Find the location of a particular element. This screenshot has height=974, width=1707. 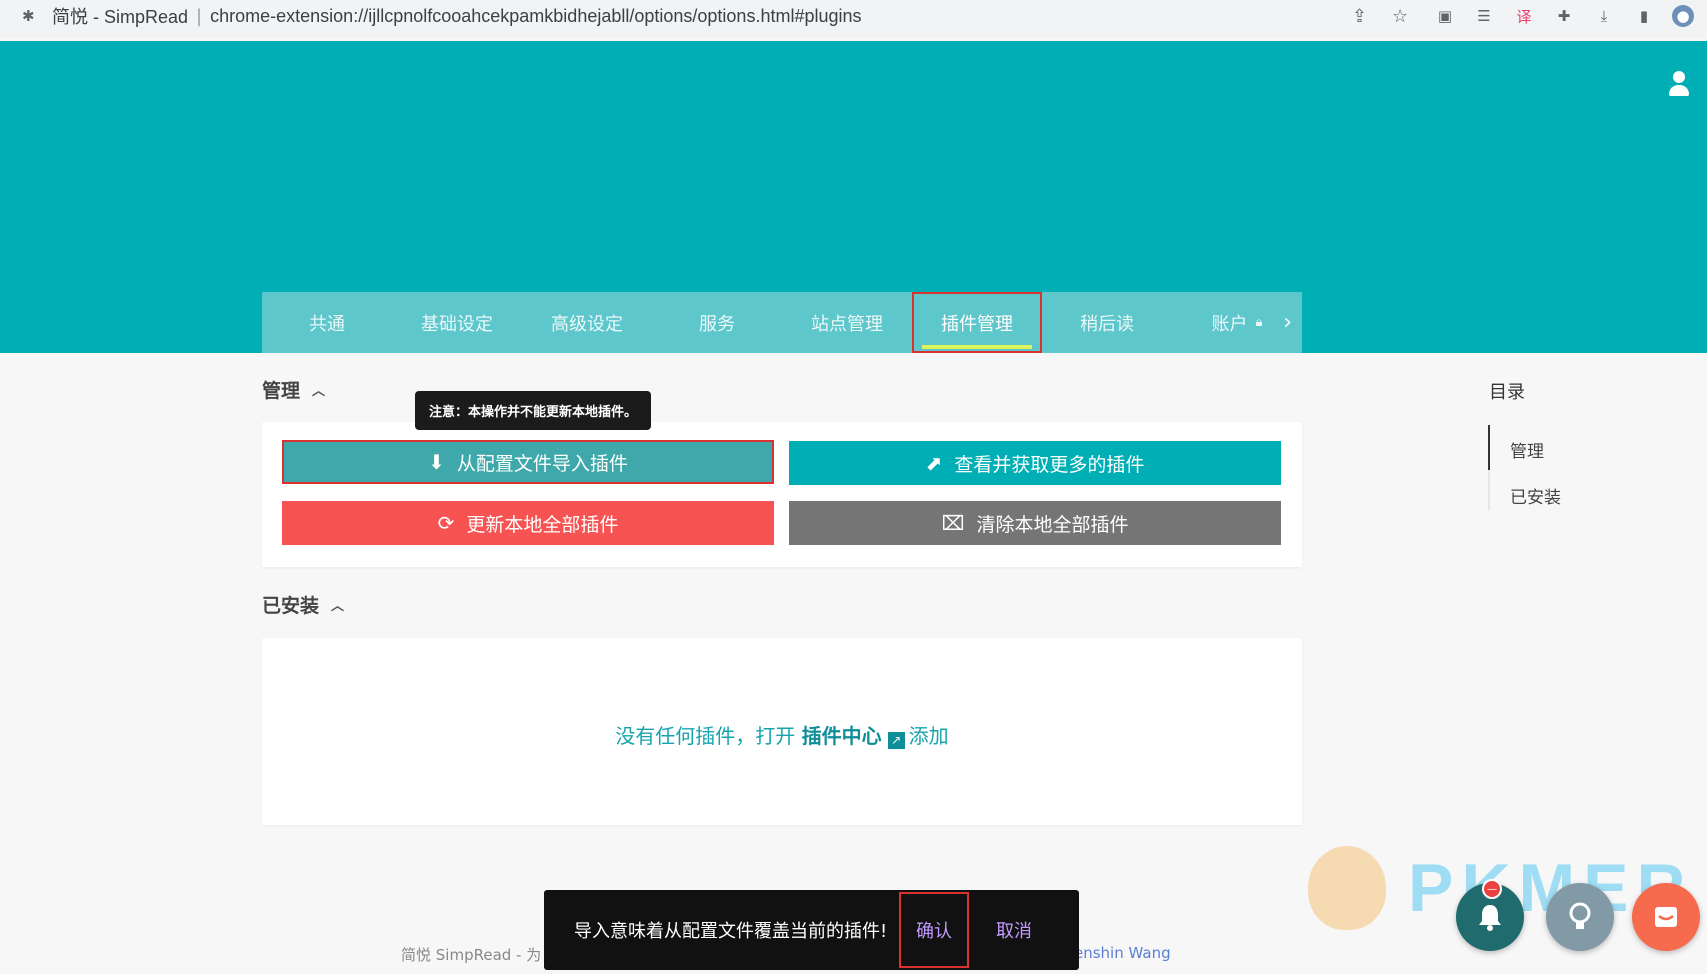

tab-common: 共通 is located at coordinates (327, 322).